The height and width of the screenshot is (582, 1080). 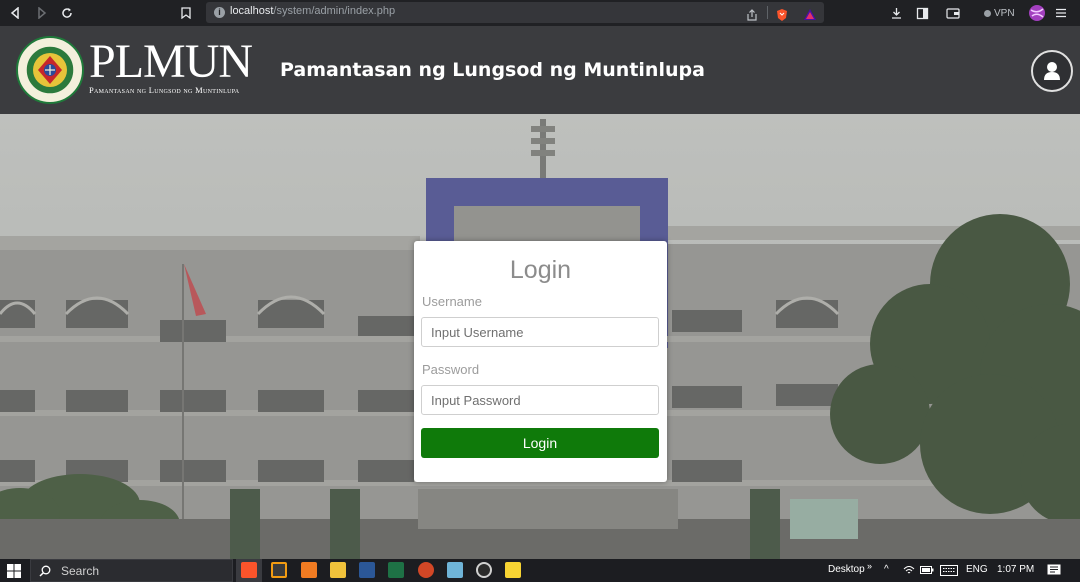 What do you see at coordinates (249, 570) in the screenshot?
I see `brave-icon` at bounding box center [249, 570].